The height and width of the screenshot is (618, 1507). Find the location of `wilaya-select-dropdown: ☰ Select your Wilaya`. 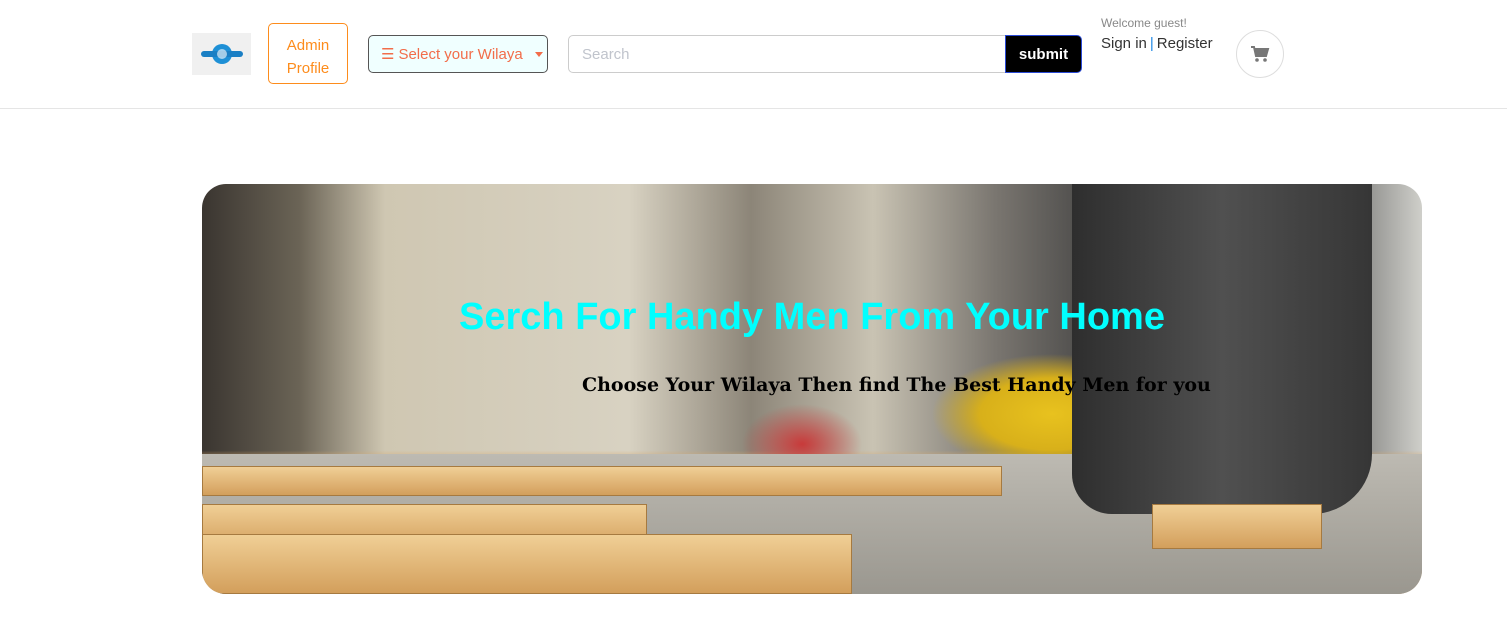

wilaya-select-dropdown: ☰ Select your Wilaya is located at coordinates (458, 54).